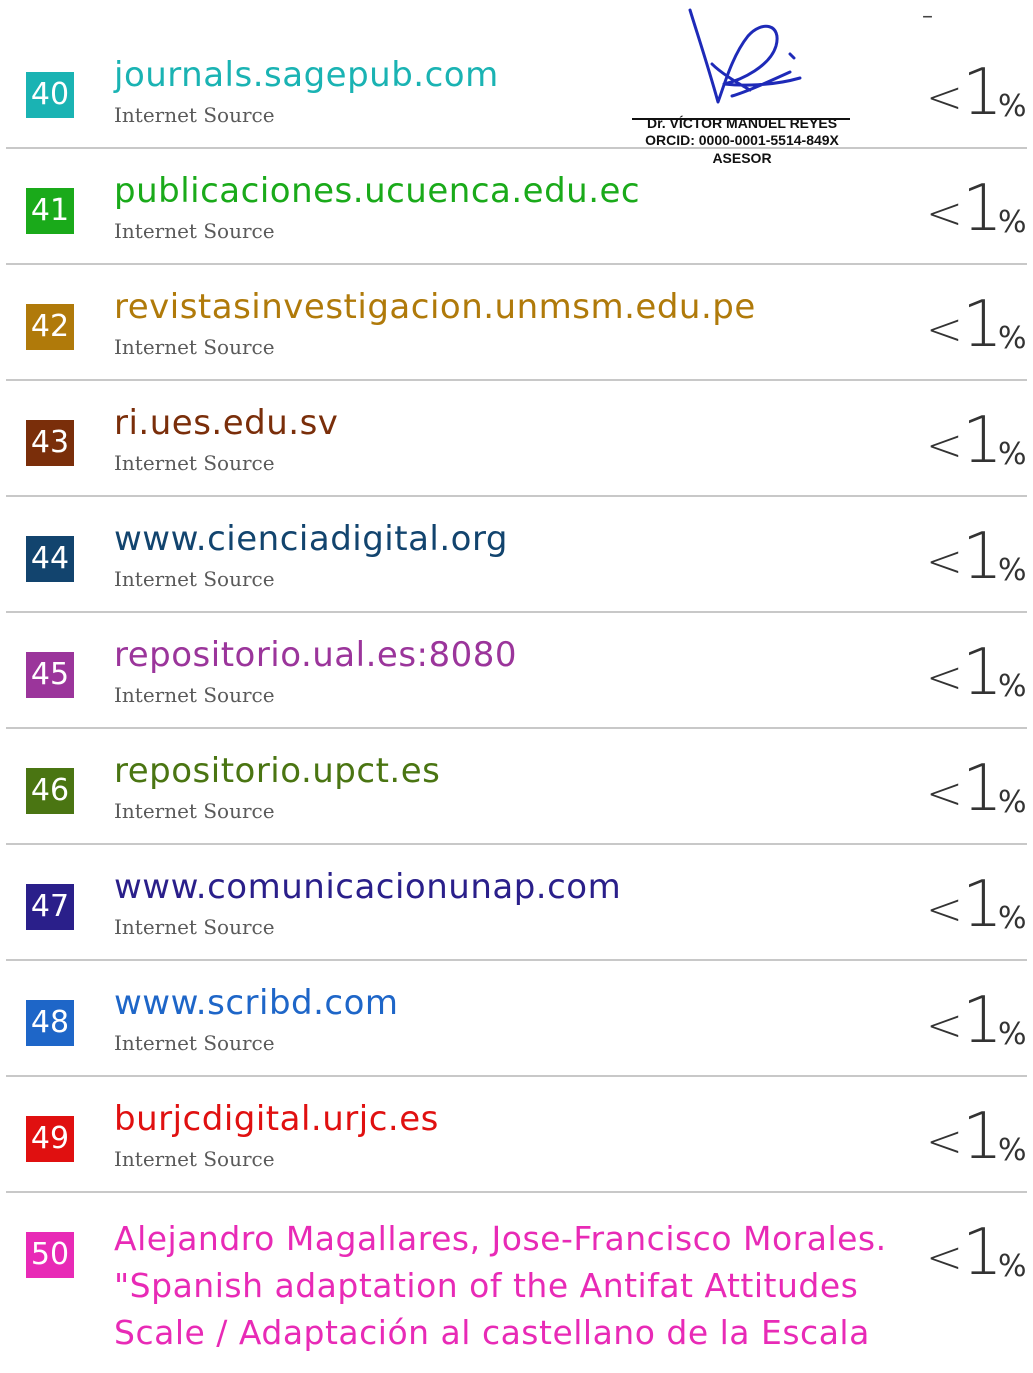 The height and width of the screenshot is (1373, 1033). Describe the element at coordinates (50, 675) in the screenshot. I see `source-number-badge: 45` at that location.